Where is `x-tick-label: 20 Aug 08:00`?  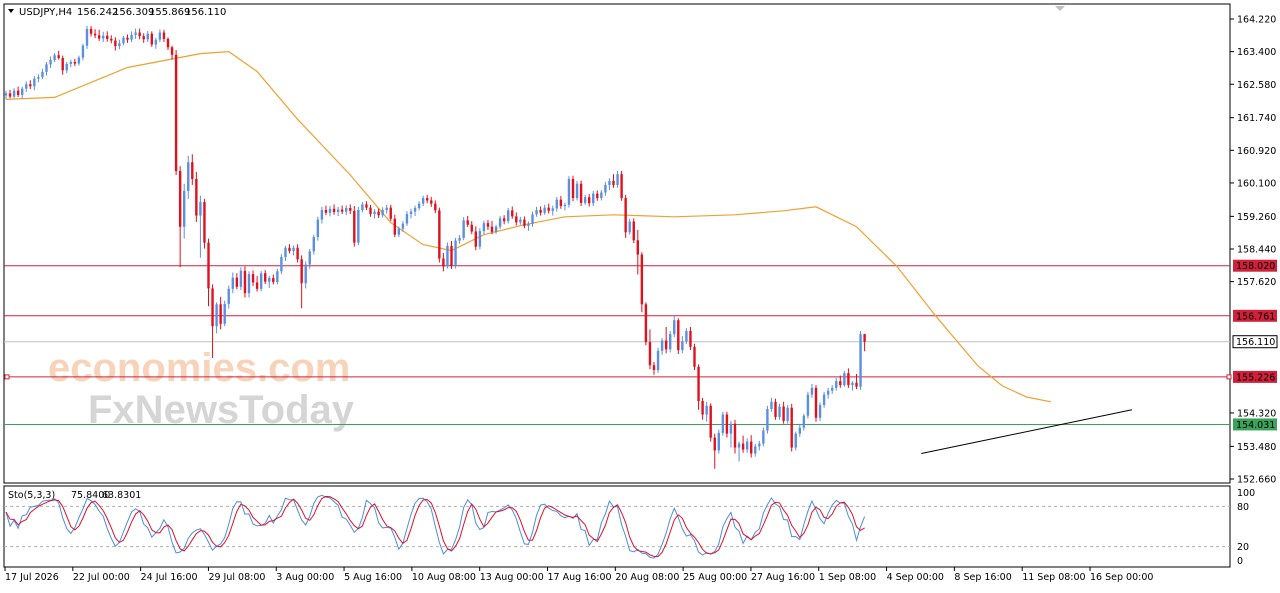 x-tick-label: 20 Aug 08:00 is located at coordinates (647, 577).